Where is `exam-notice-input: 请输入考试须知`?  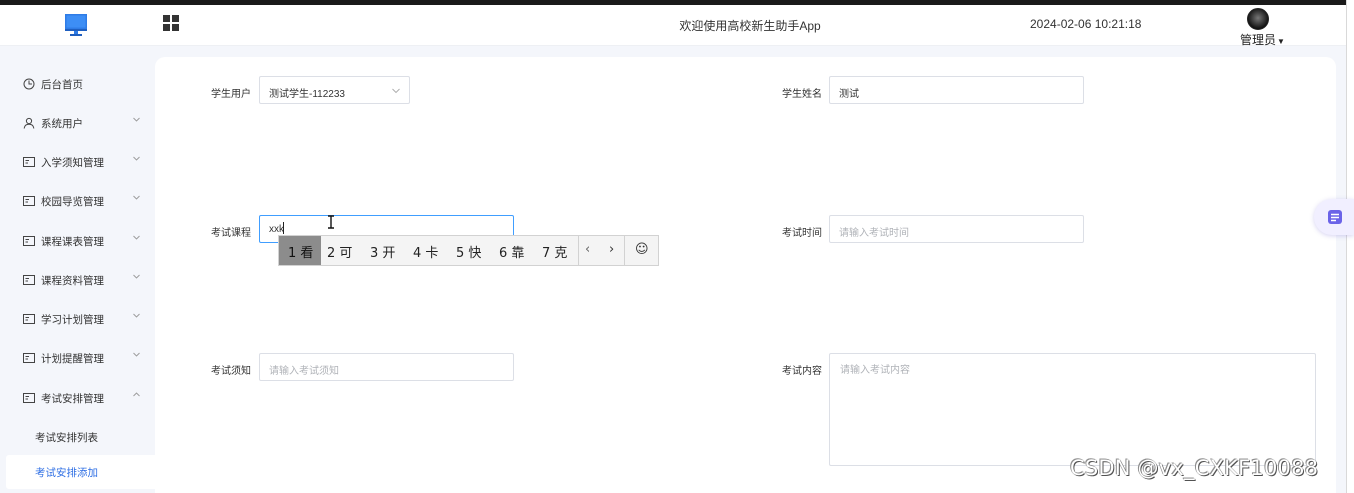
exam-notice-input: 请输入考试须知 is located at coordinates (386, 367).